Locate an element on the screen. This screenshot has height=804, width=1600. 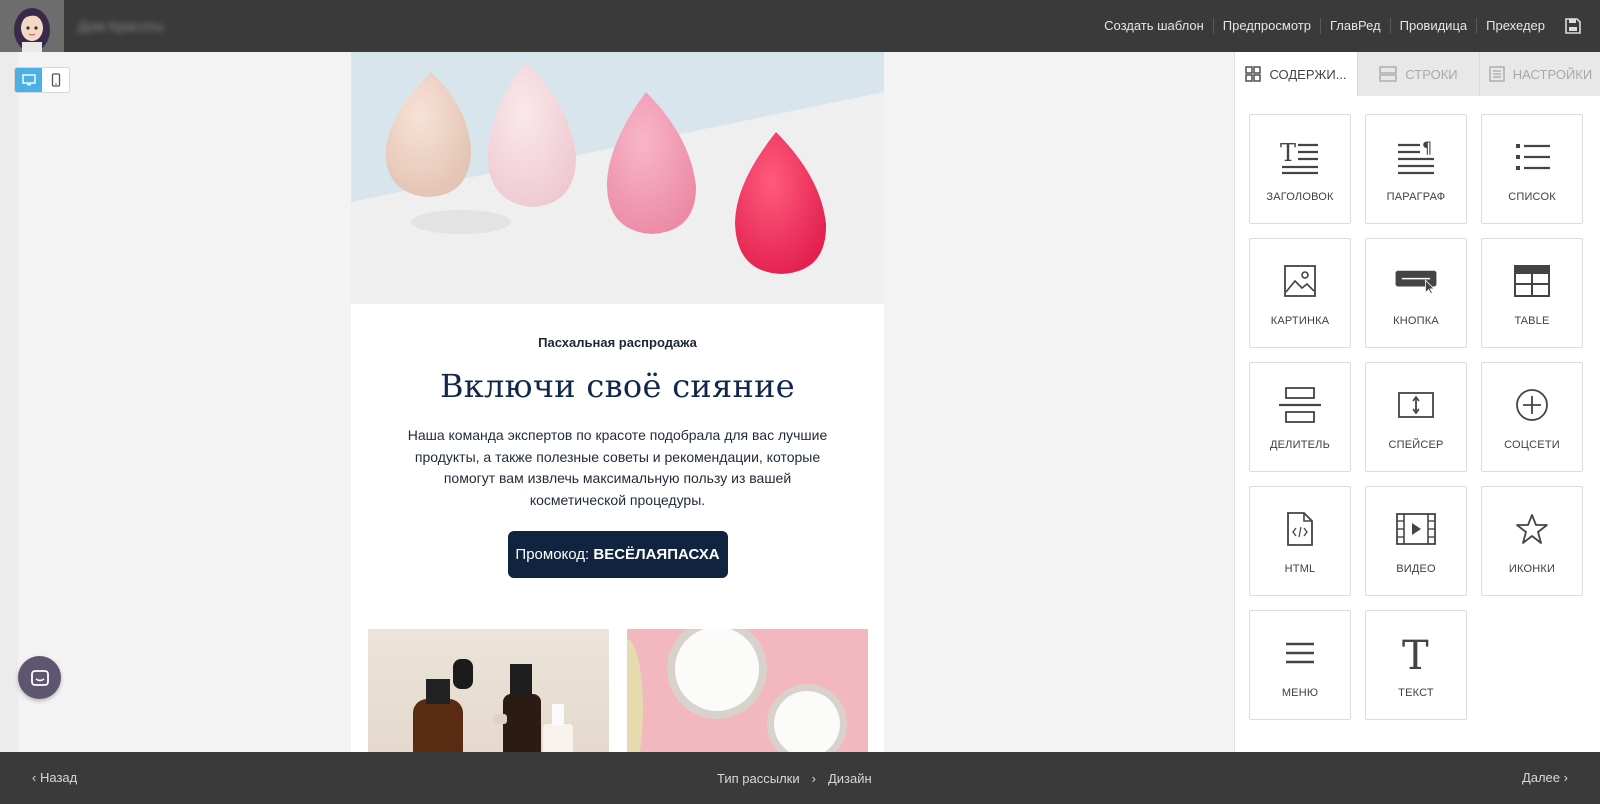
tile-heading: T ЗАГОЛОВОК is located at coordinates (1300, 169).